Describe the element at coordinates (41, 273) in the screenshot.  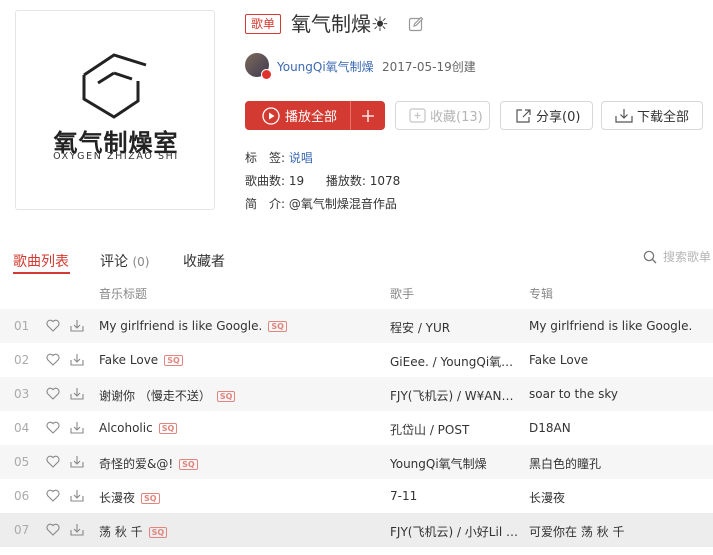
I see `active-tab-indicator` at that location.